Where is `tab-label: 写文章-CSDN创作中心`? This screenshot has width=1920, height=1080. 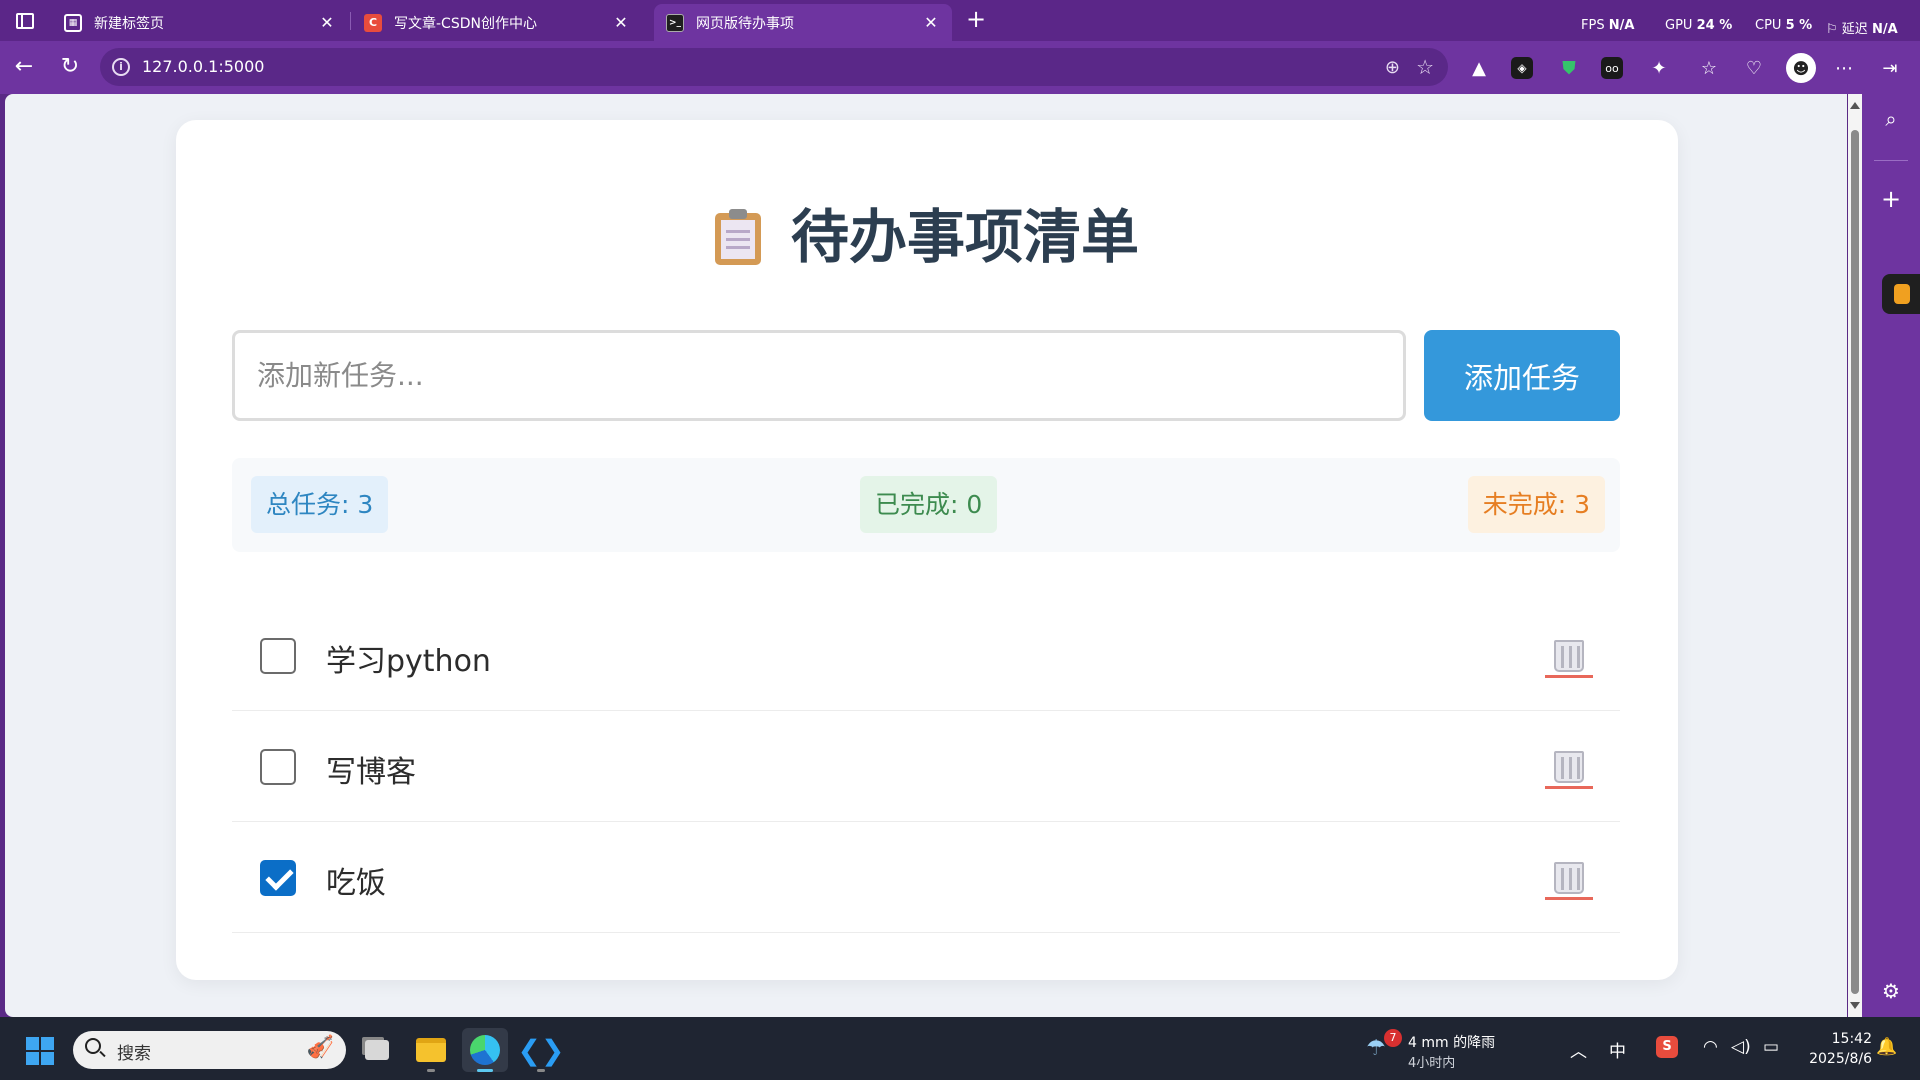 tab-label: 写文章-CSDN创作中心 is located at coordinates (465, 23).